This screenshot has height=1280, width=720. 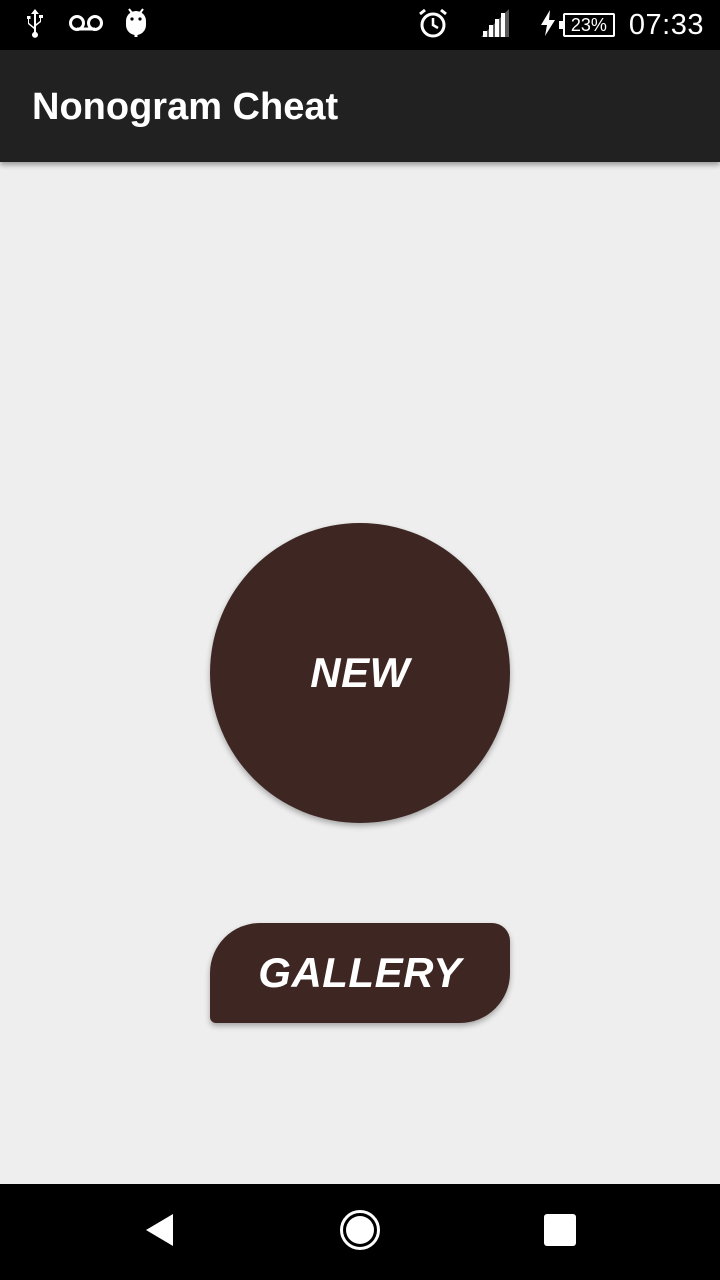 I want to click on navigation-bar, so click(x=360, y=1232).